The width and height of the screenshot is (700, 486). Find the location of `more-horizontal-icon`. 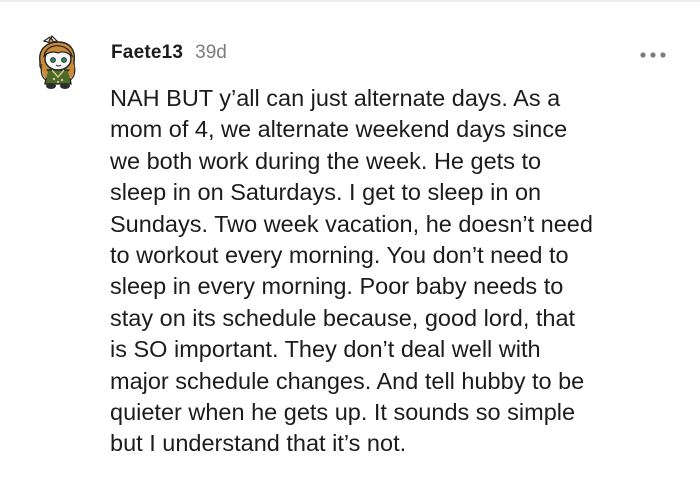

more-horizontal-icon is located at coordinates (653, 55).